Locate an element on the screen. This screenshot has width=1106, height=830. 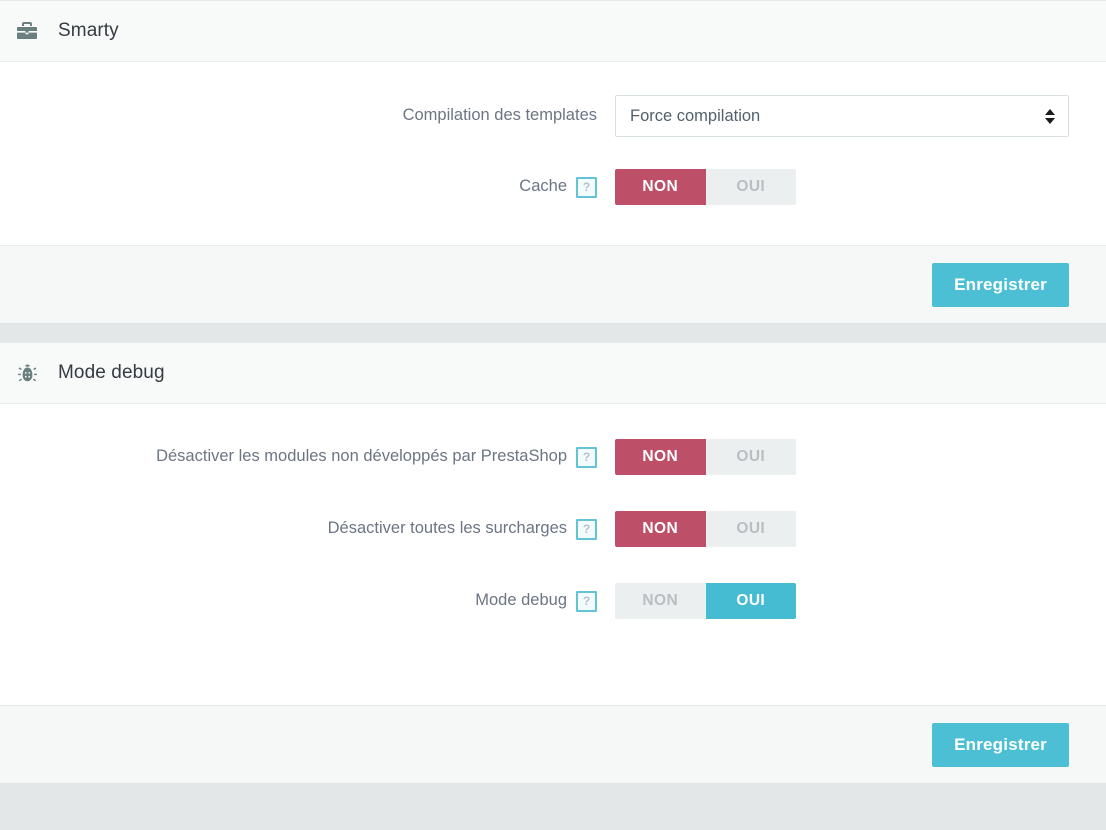
bug-icon is located at coordinates (27, 373).